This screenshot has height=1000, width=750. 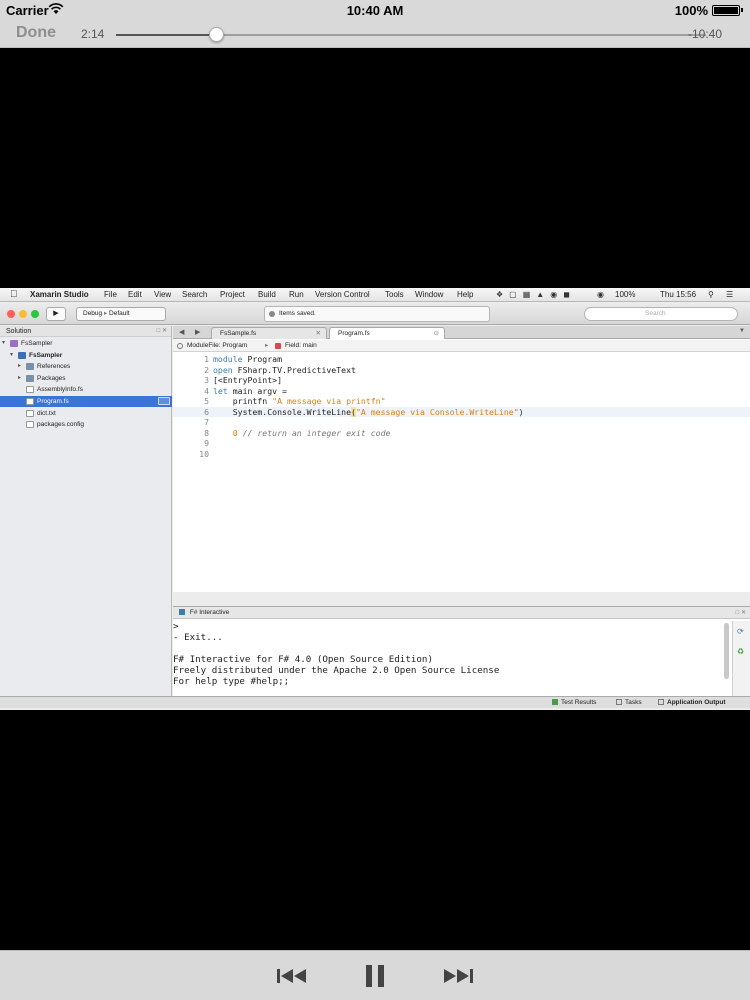 I want to click on tree-item: dict.txt, so click(x=86, y=413).